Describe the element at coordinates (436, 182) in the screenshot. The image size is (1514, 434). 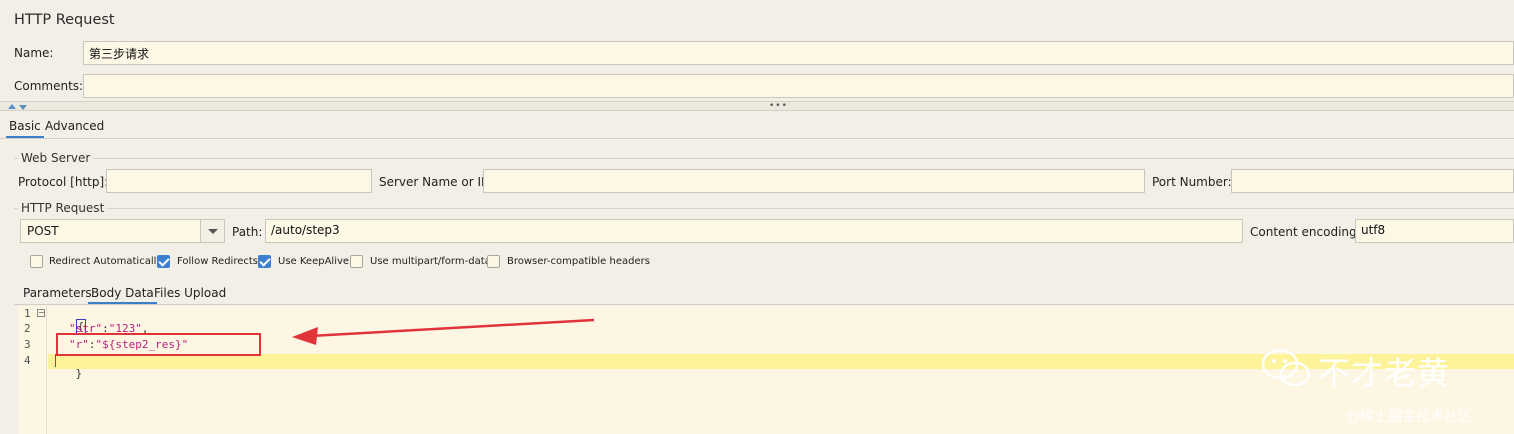
I see `server-label: Server Name or IP:` at that location.